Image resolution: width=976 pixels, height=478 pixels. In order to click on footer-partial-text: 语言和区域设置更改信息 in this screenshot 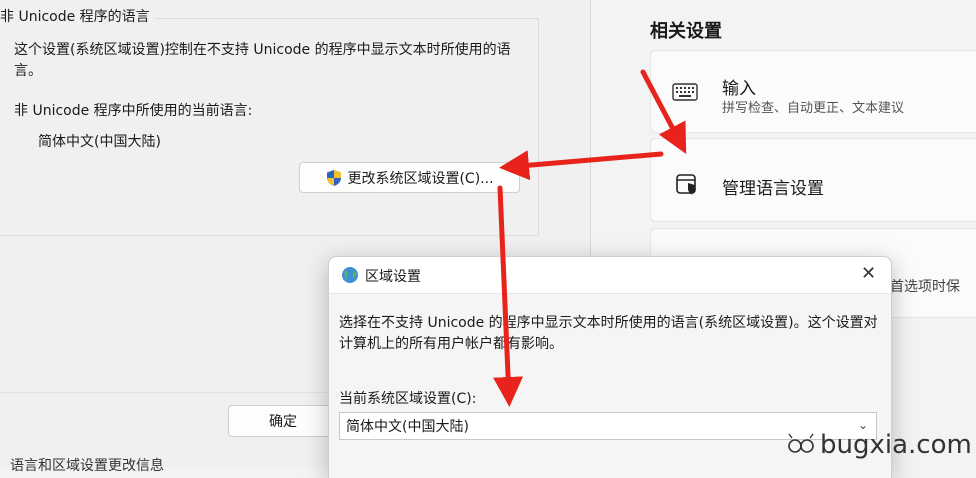, I will do `click(87, 466)`.